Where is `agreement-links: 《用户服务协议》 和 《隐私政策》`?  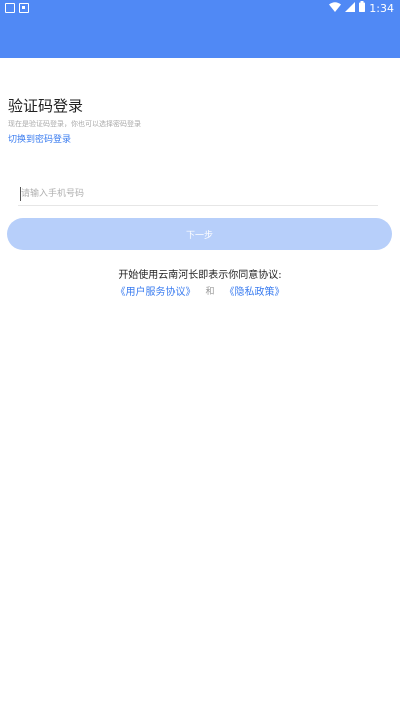
agreement-links: 《用户服务协议》 和 《隐私政策》 is located at coordinates (200, 290).